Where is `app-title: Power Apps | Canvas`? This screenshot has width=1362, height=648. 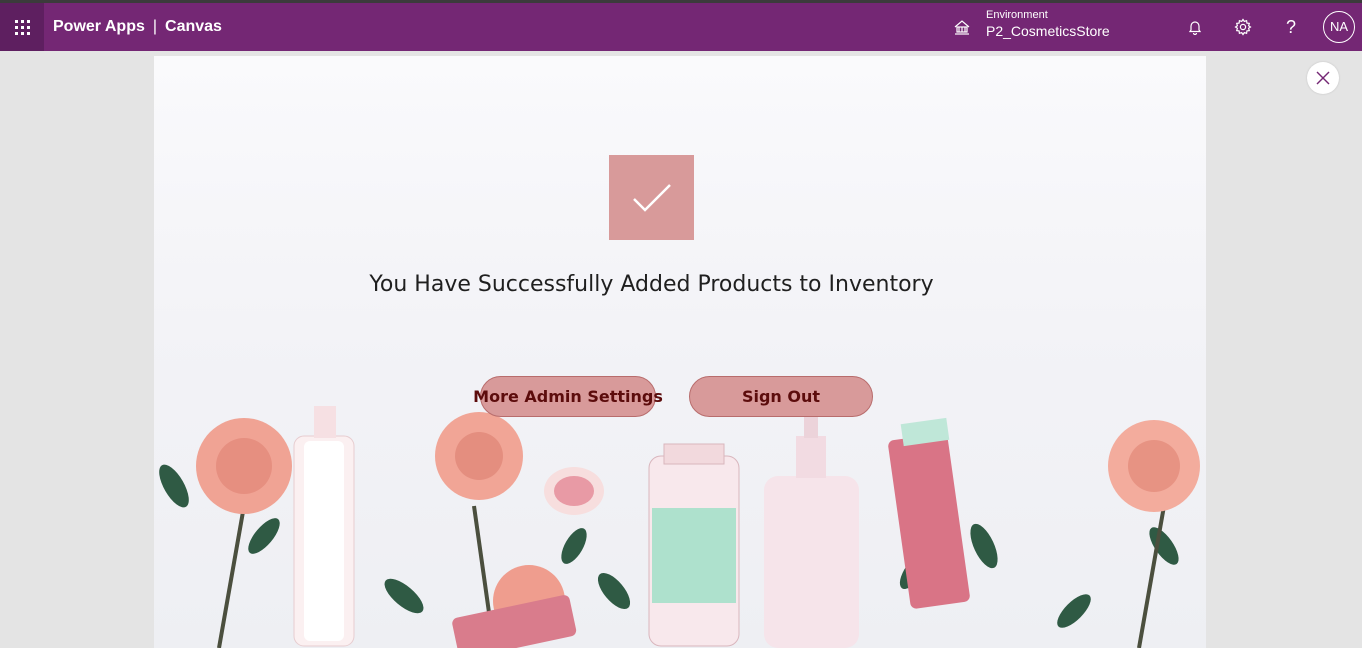
app-title: Power Apps | Canvas is located at coordinates (137, 27).